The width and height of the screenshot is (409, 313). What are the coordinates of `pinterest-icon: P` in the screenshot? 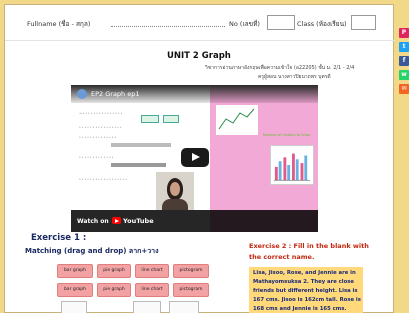 It's located at (404, 33).